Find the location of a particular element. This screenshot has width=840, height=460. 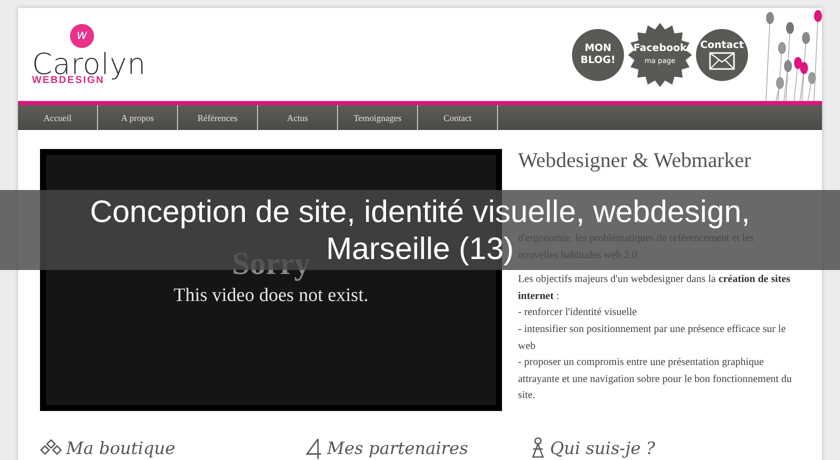

caption-line: Marseille (13) is located at coordinates (420, 248).